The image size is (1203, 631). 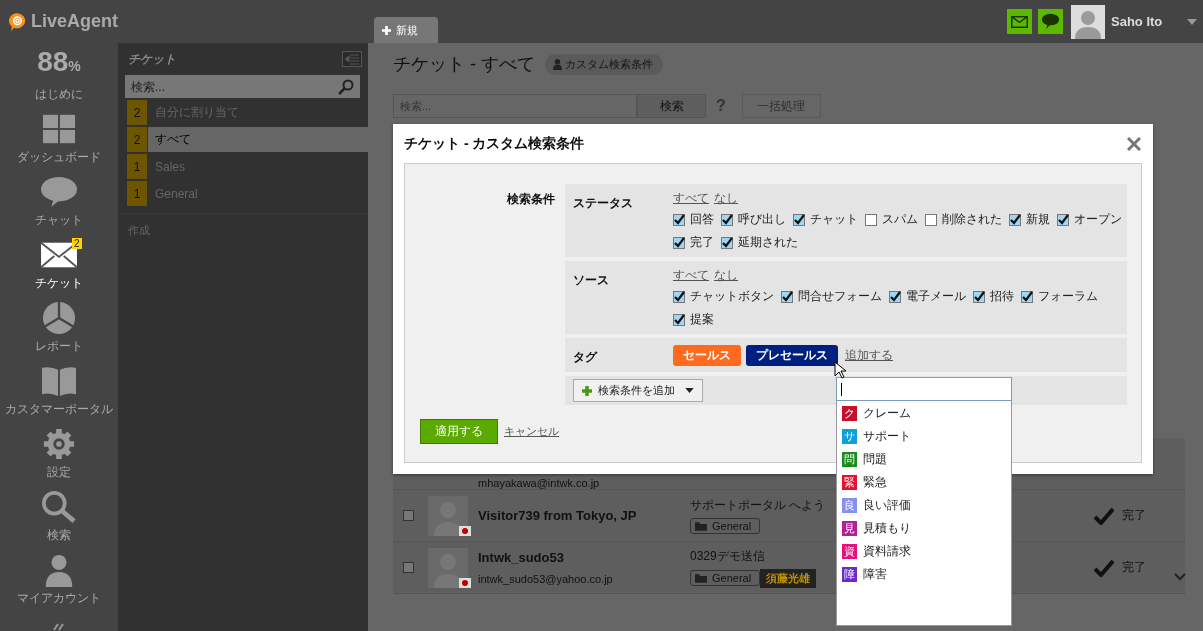 What do you see at coordinates (768, 242) in the screenshot?
I see `checkbox-label: 延期された` at bounding box center [768, 242].